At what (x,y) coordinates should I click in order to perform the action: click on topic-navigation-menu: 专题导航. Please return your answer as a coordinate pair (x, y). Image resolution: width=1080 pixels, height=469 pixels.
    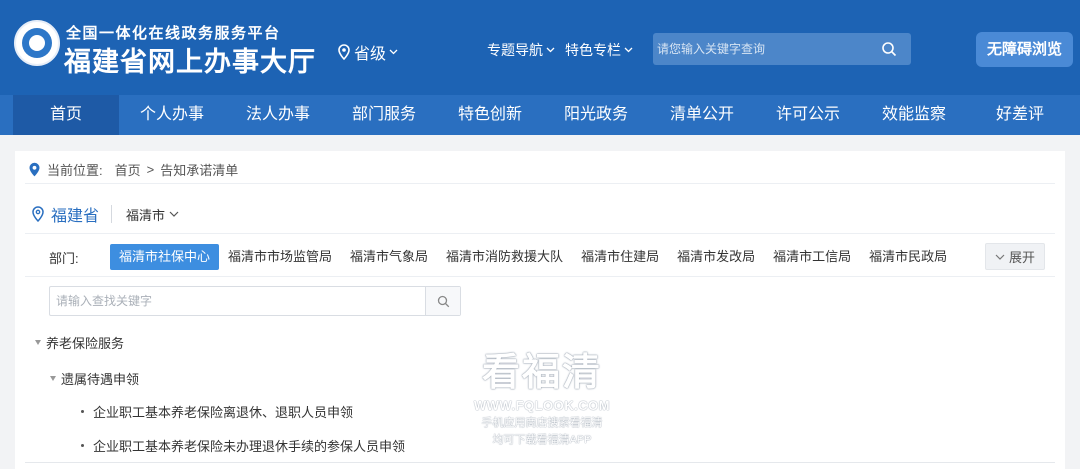
    Looking at the image, I should click on (521, 50).